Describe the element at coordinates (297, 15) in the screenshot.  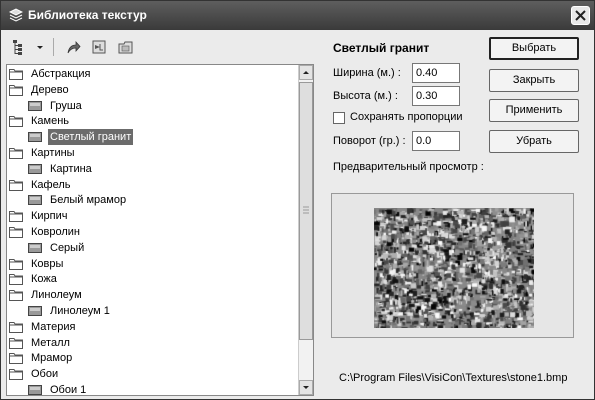
I see `title-bar: Библиотека текстур` at that location.